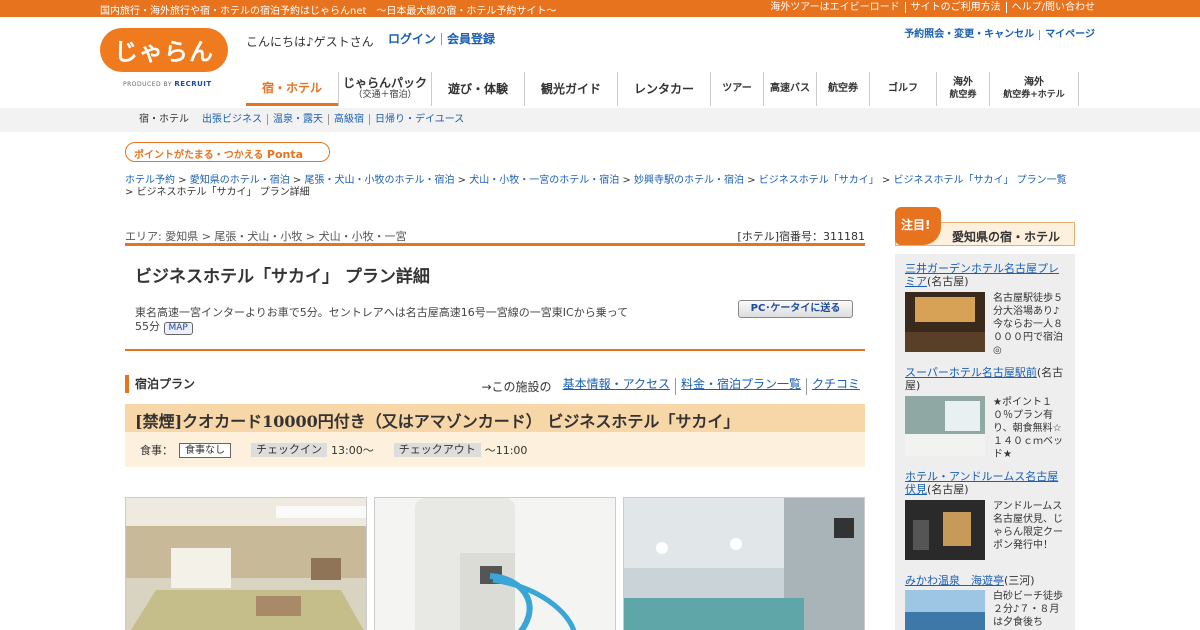 The image size is (1200, 630). What do you see at coordinates (962, 89) in the screenshot?
I see `nav-overseas-flight: 海外 航空券` at bounding box center [962, 89].